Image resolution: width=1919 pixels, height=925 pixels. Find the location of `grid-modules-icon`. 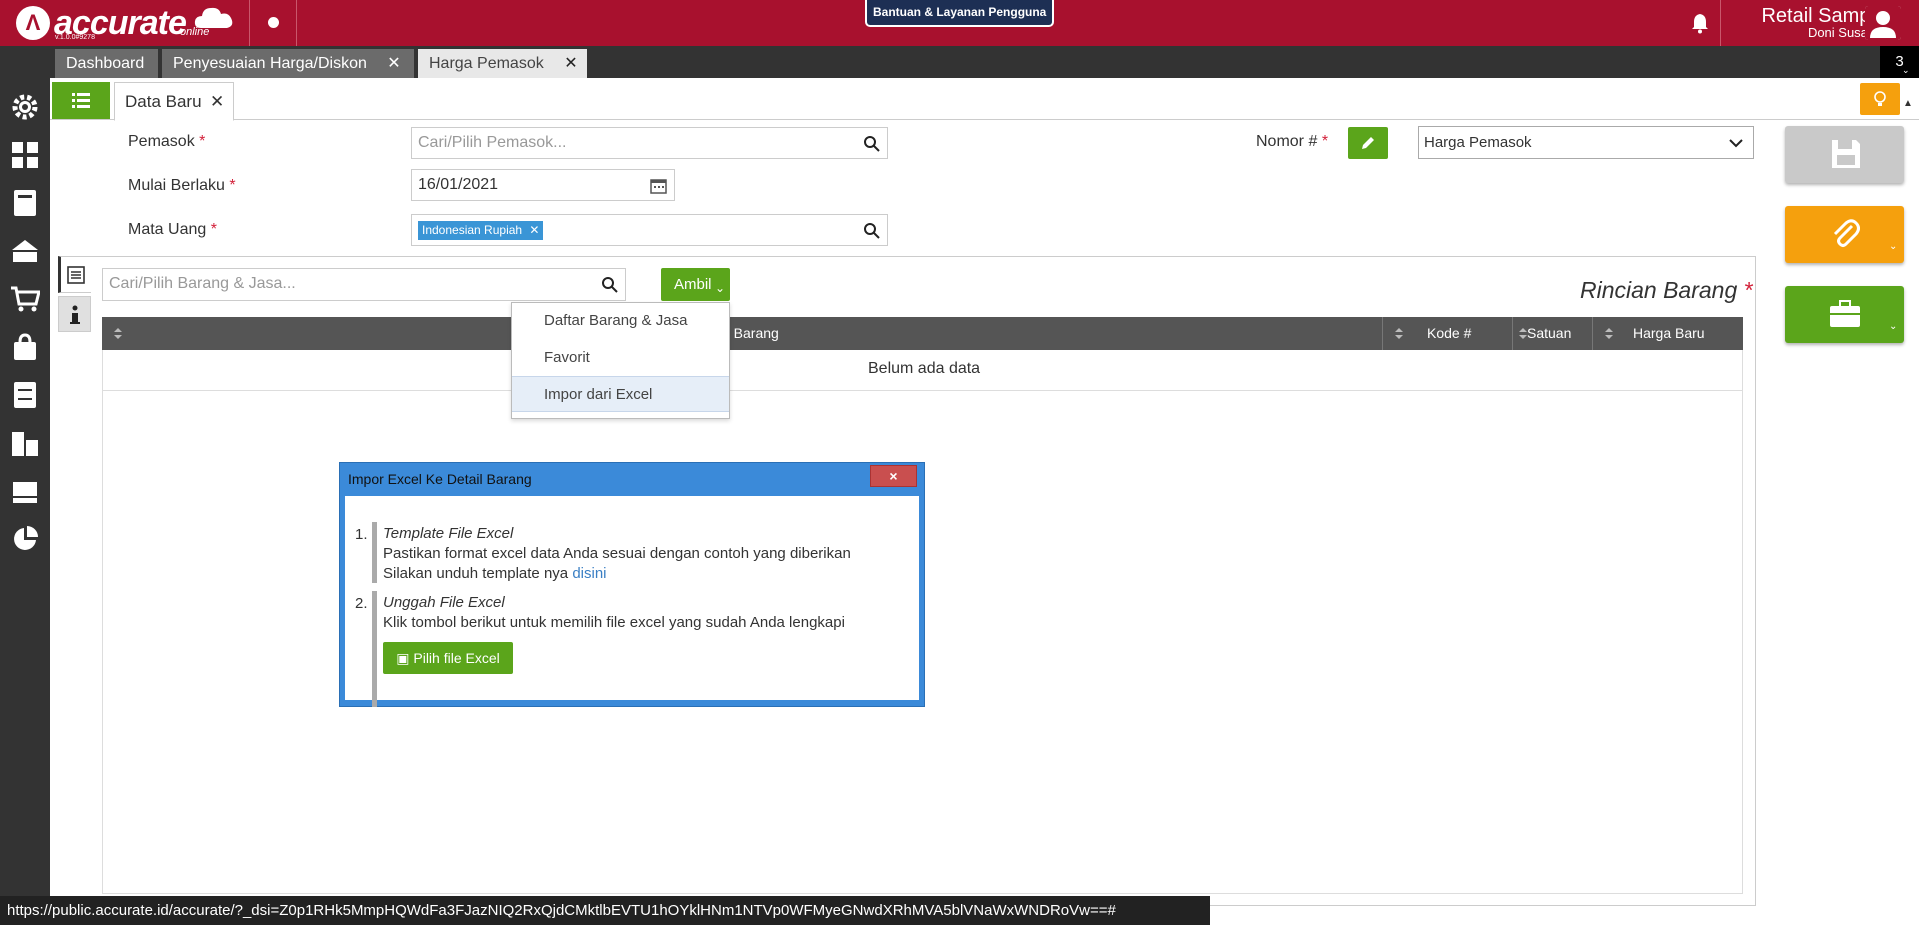

grid-modules-icon is located at coordinates (25, 155).